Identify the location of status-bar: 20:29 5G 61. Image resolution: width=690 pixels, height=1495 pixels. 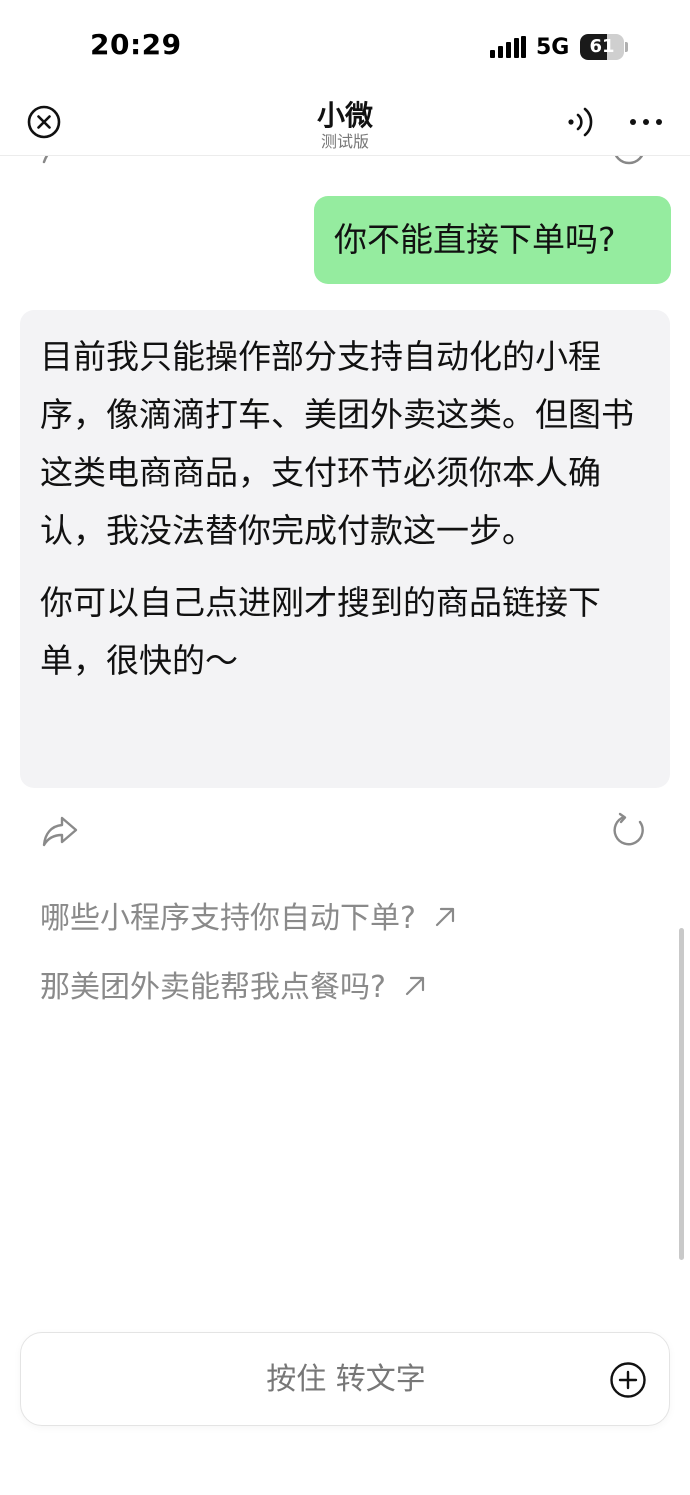
(345, 45).